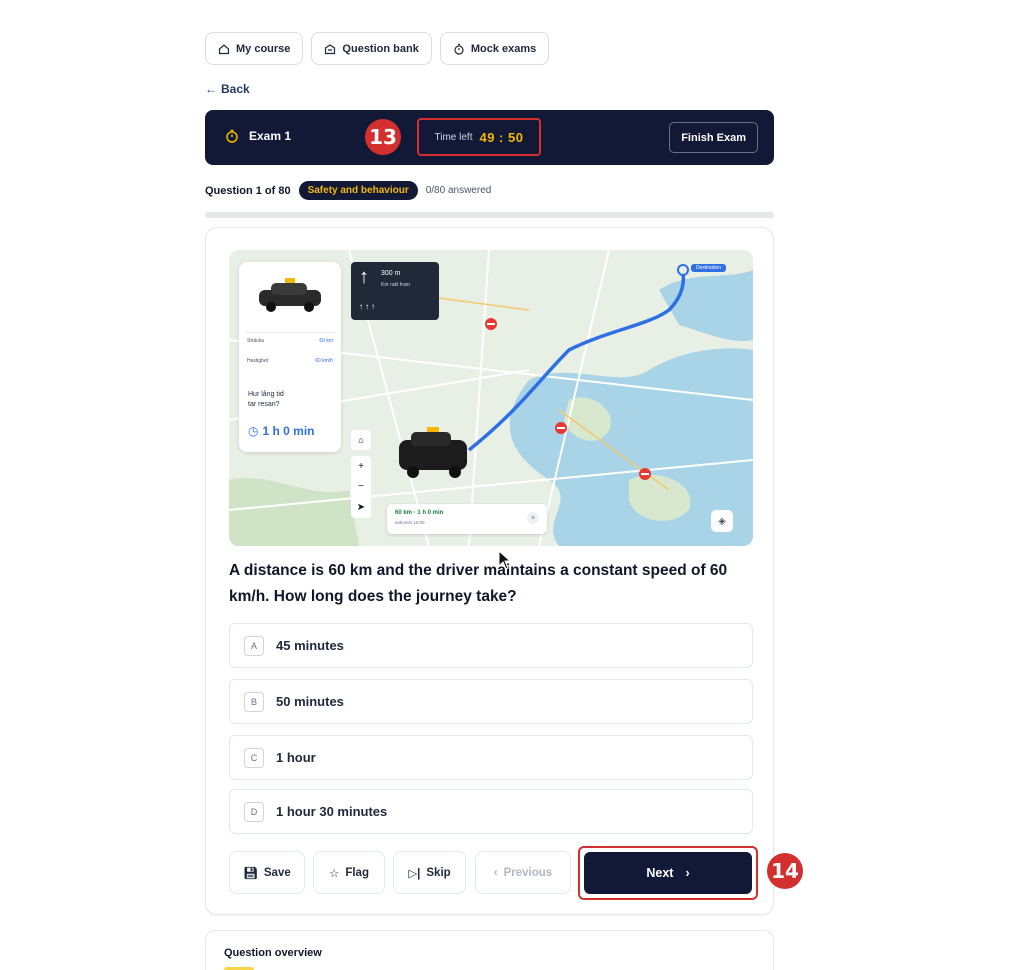 The image size is (1010, 970). Describe the element at coordinates (491, 811) in the screenshot. I see `option-d: D 1 hour 30 minutes` at that location.